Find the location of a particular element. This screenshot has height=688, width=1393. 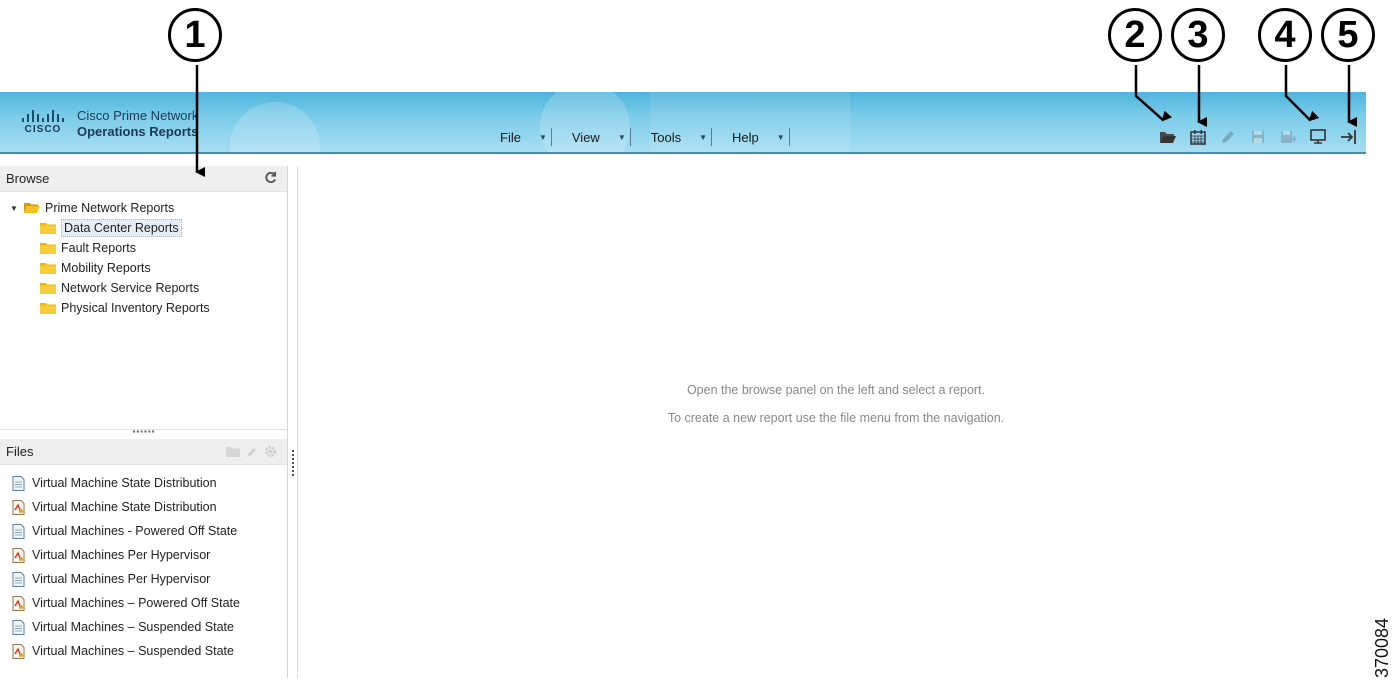

file-item: Virtual Machines - Powered Off State is located at coordinates (143, 531).